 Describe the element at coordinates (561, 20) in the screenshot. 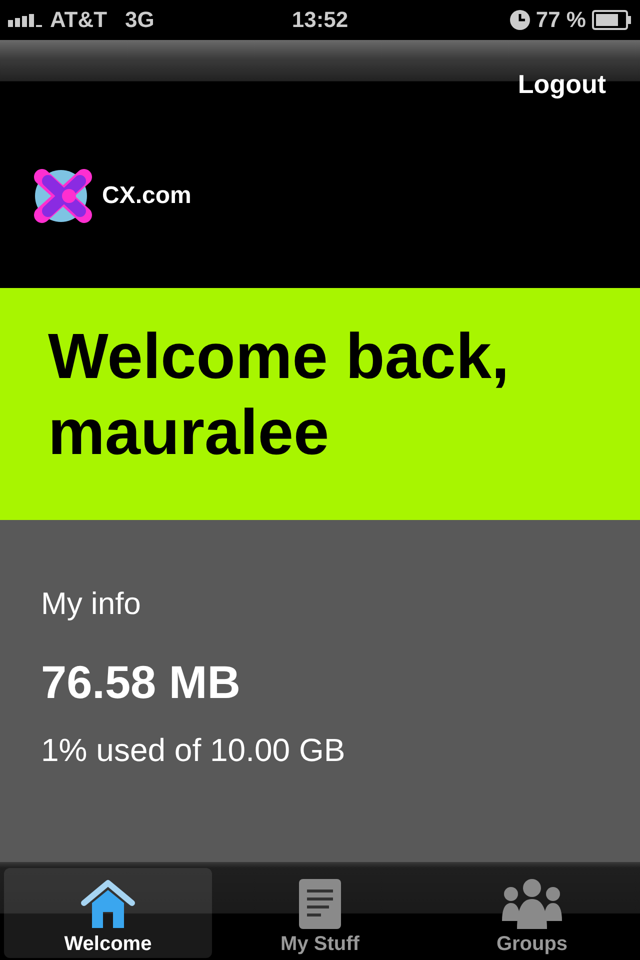

I see `battery-percent: 77 %` at that location.